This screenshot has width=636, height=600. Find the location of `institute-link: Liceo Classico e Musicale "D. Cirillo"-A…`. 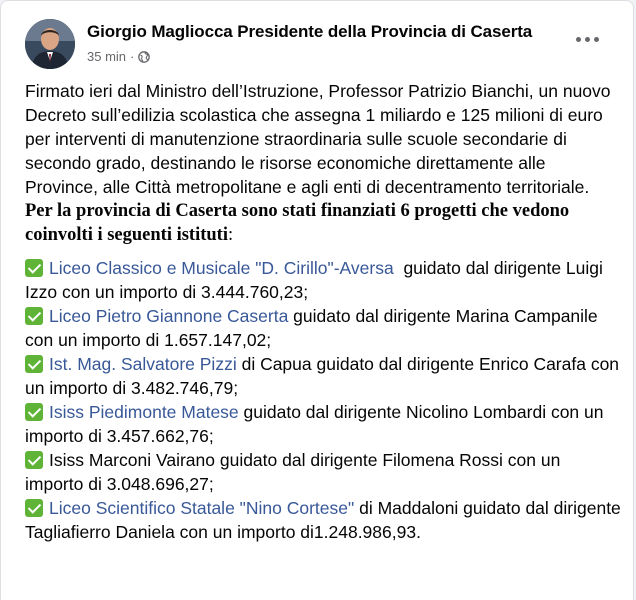

institute-link: Liceo Classico e Musicale "D. Cirillo"-A… is located at coordinates (221, 268).